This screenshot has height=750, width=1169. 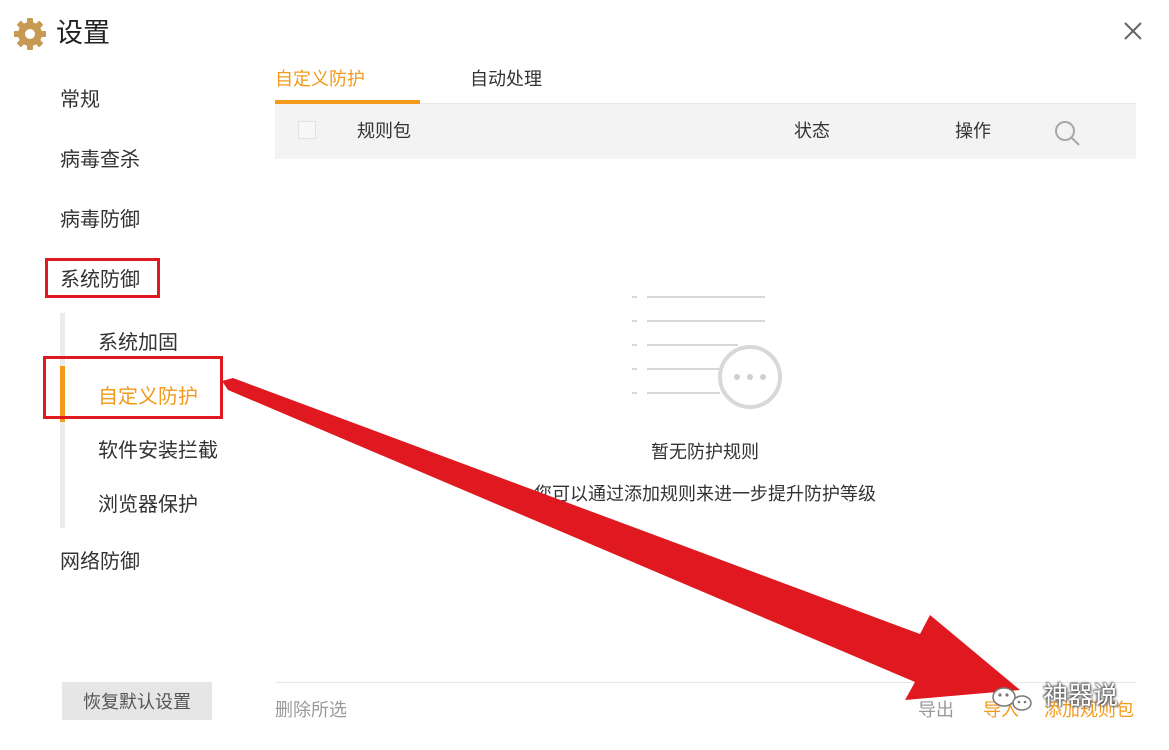 I want to click on tab-auto-handle: 自动处理, so click(x=506, y=80).